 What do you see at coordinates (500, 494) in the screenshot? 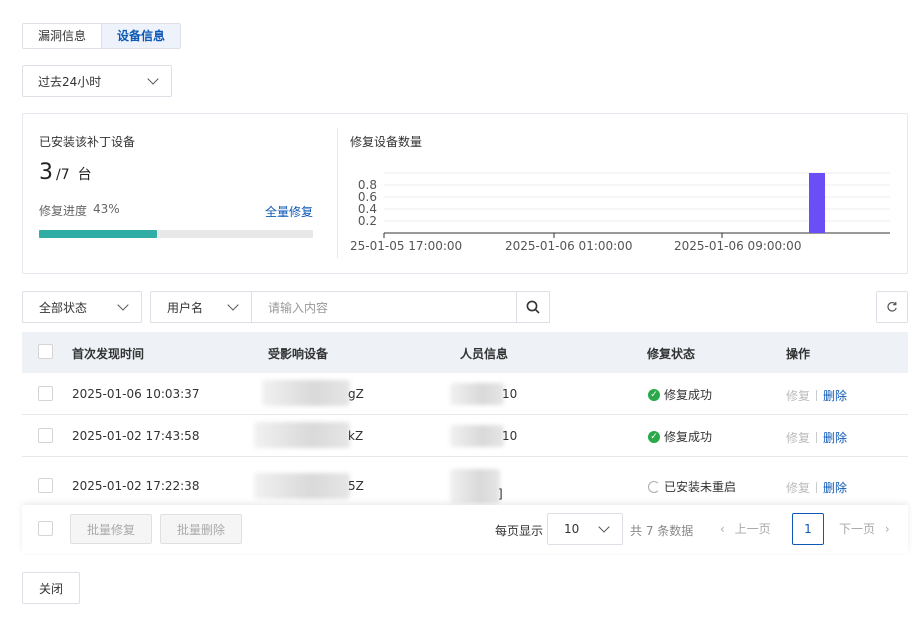
I see `person-info-tail: ]` at bounding box center [500, 494].